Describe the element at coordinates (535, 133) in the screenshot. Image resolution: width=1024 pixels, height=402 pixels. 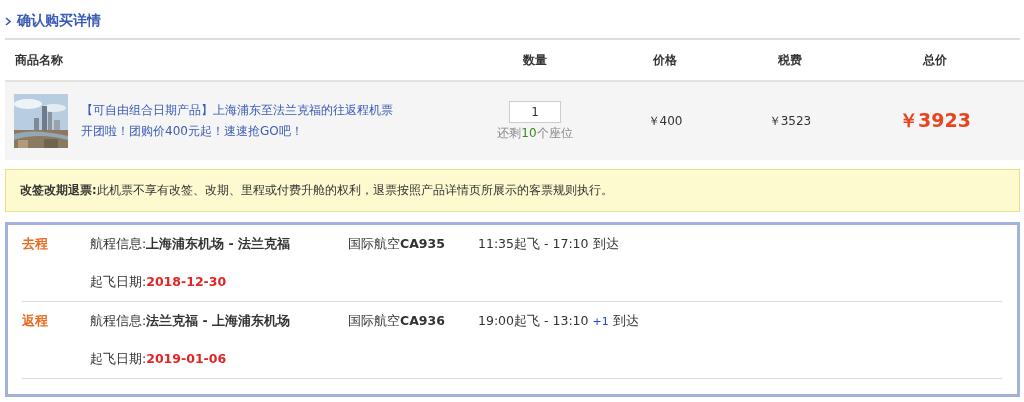
I see `seats-remaining: 还剩10个座位` at that location.